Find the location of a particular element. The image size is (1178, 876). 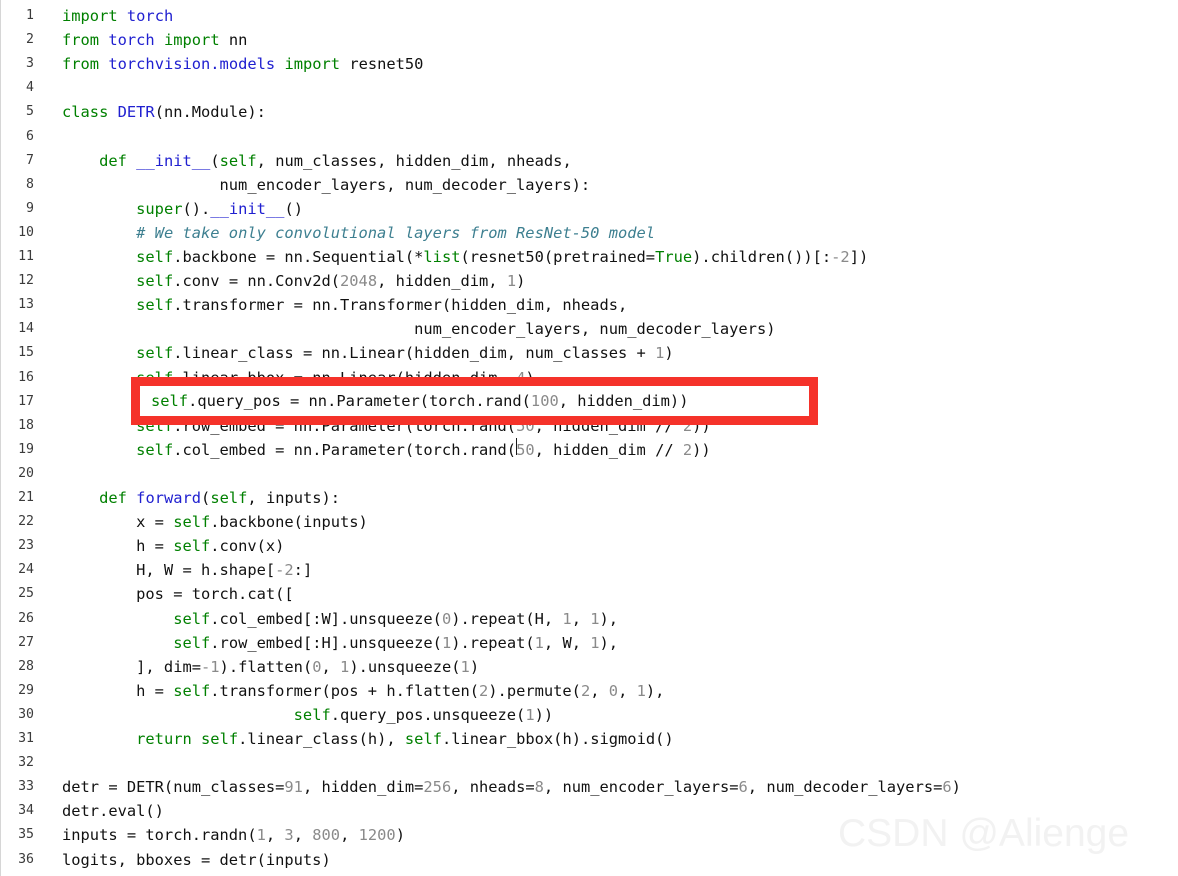

code-token: .row_embed[:H].unsqueeze( is located at coordinates (326, 642).